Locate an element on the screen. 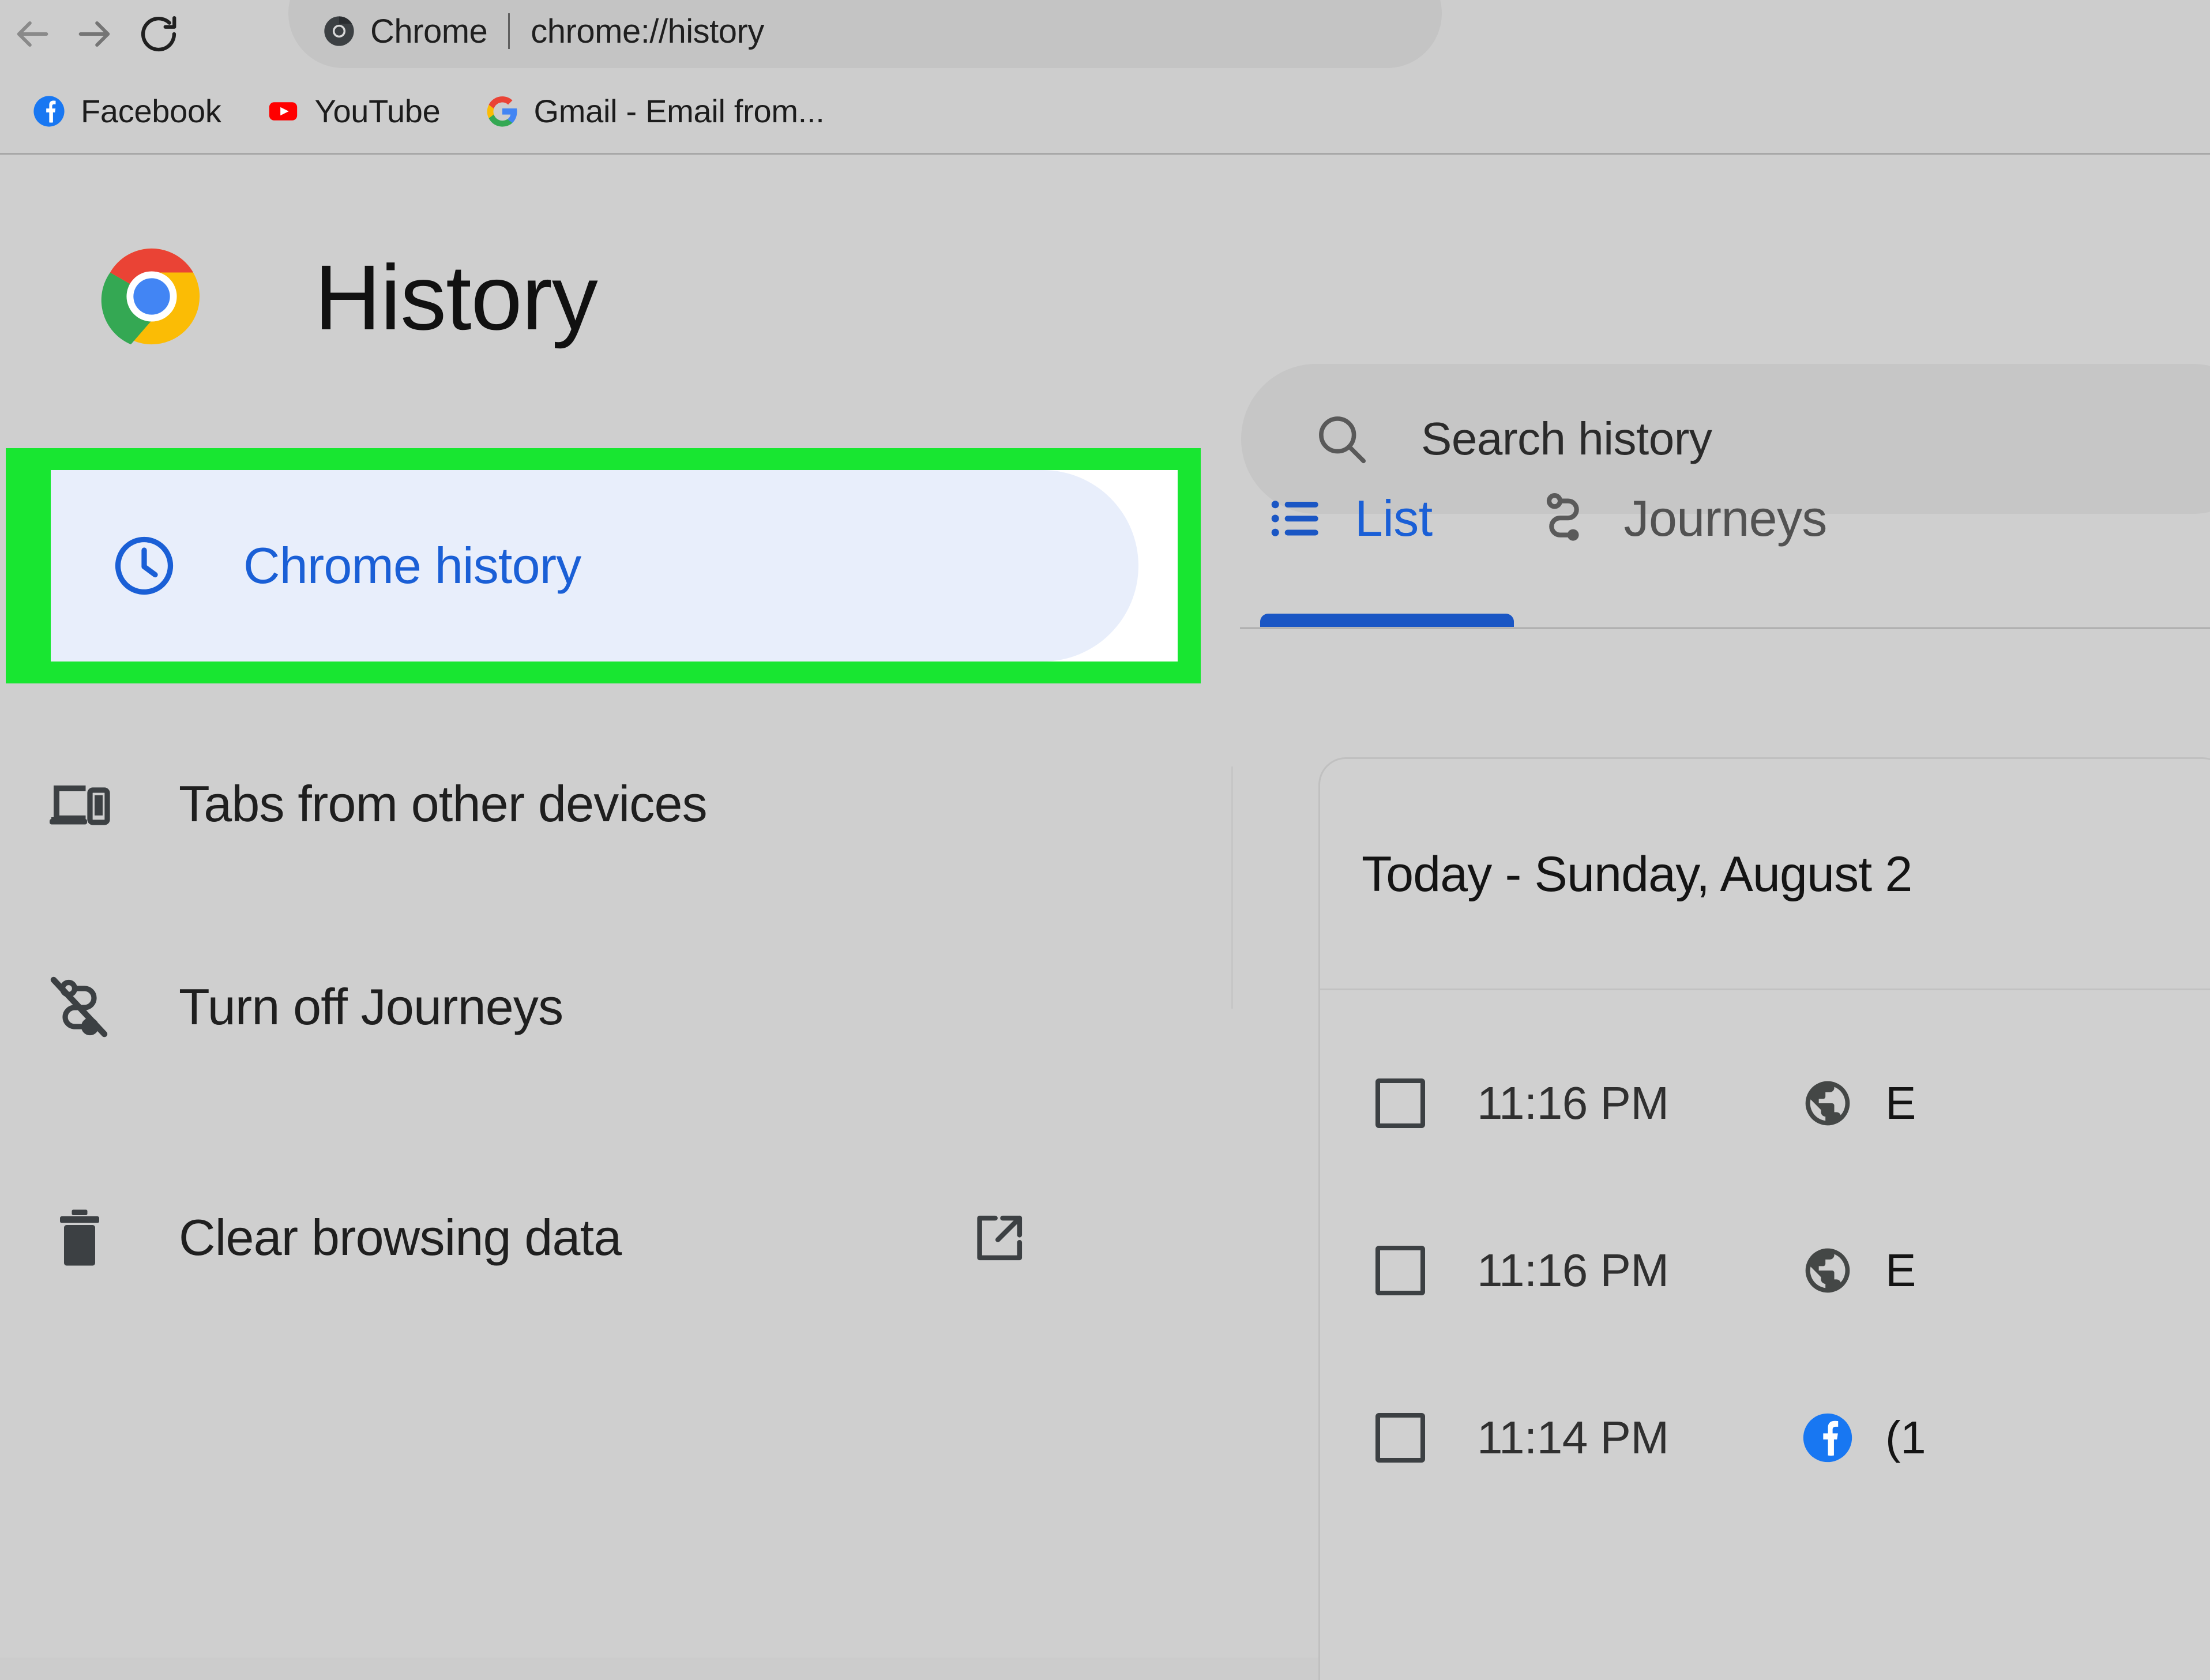 The image size is (2210, 1680). back-button is located at coordinates (32, 34).